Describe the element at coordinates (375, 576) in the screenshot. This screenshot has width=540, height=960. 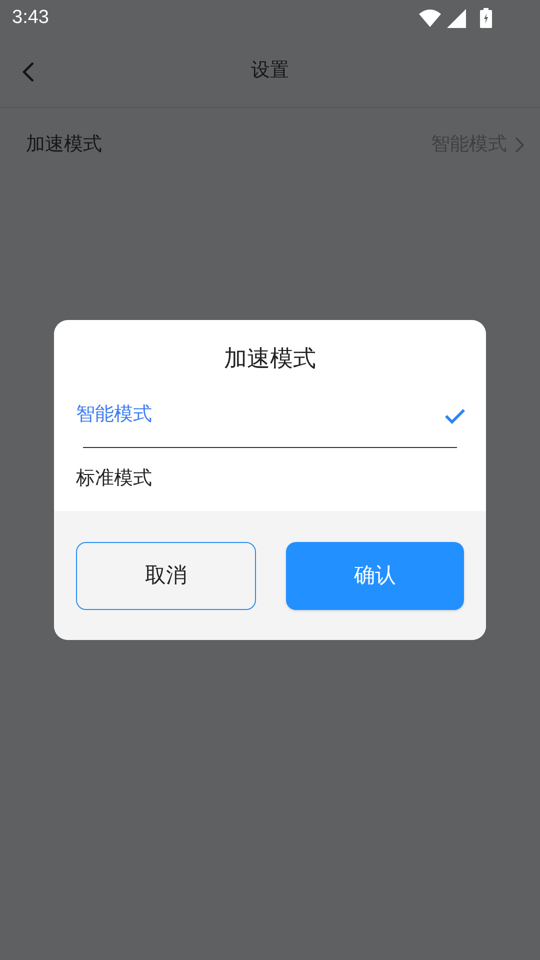
I see `confirm-button: 确认` at that location.